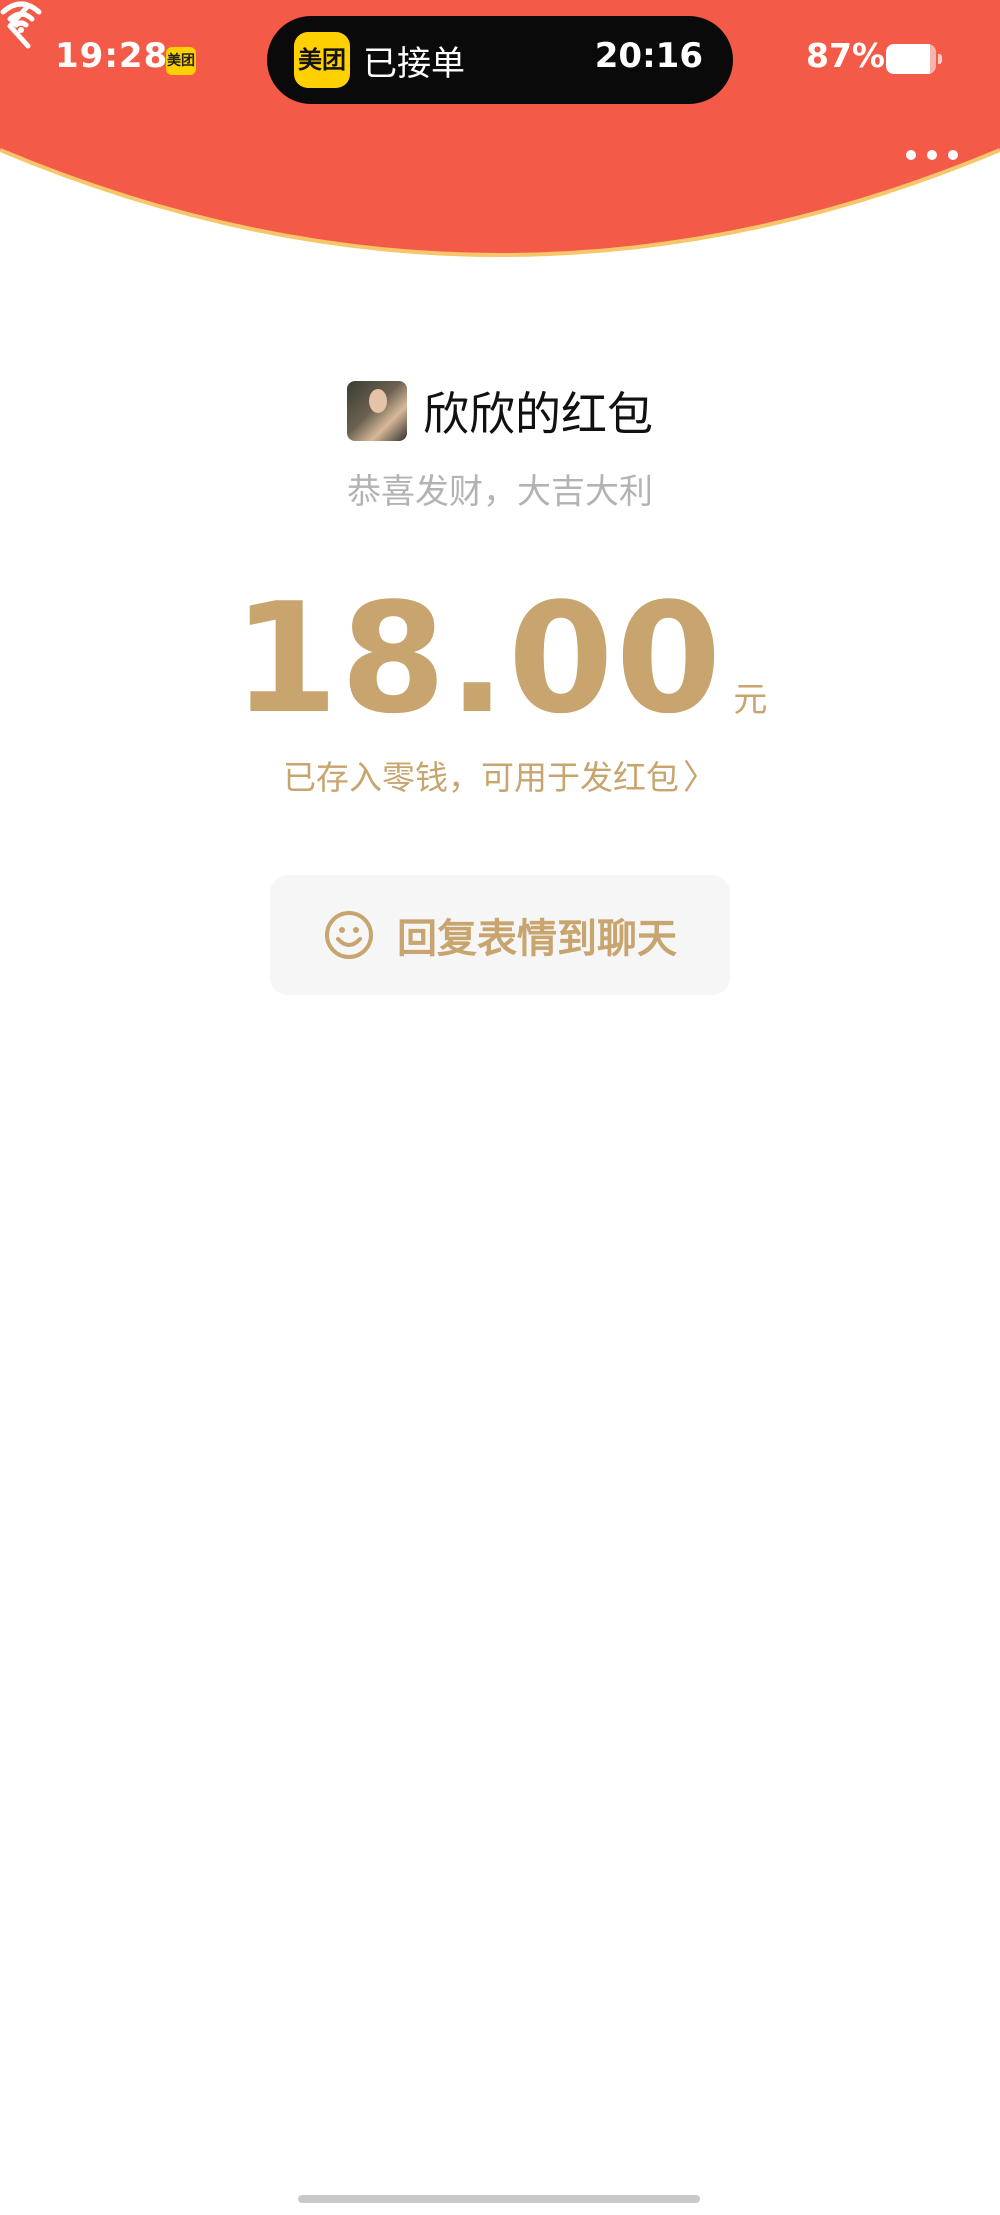 Image resolution: width=1000 pixels, height=2215 pixels. I want to click on dynamic-island: 美团 已接单 20:16, so click(500, 60).